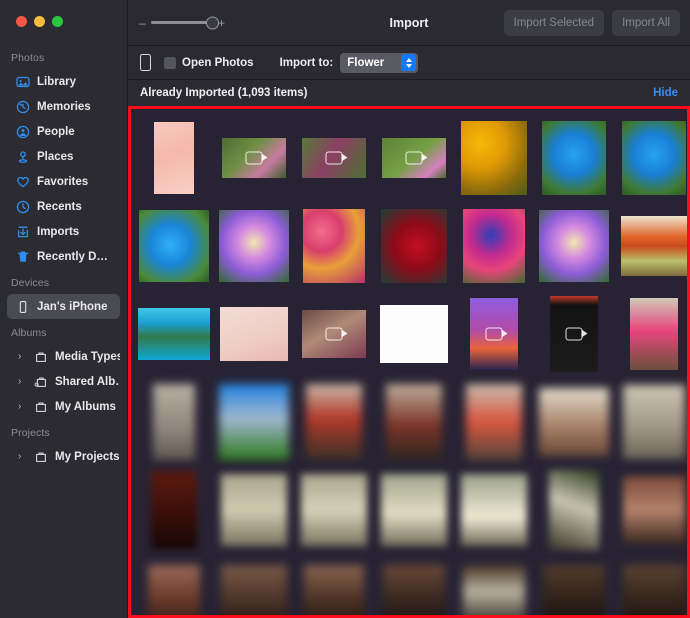 The width and height of the screenshot is (690, 618). What do you see at coordinates (334, 246) in the screenshot?
I see `mixed-flowers` at bounding box center [334, 246].